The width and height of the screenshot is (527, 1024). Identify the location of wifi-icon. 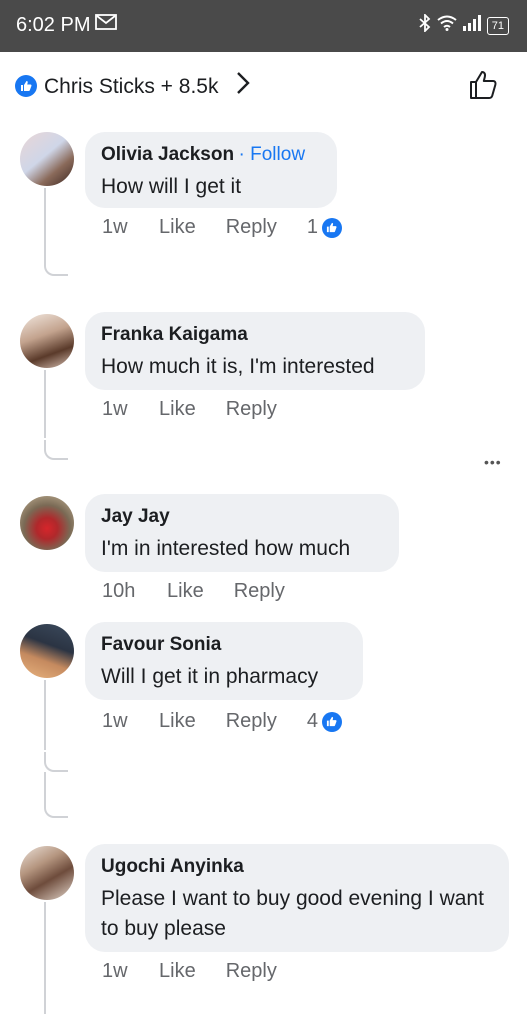
(447, 25).